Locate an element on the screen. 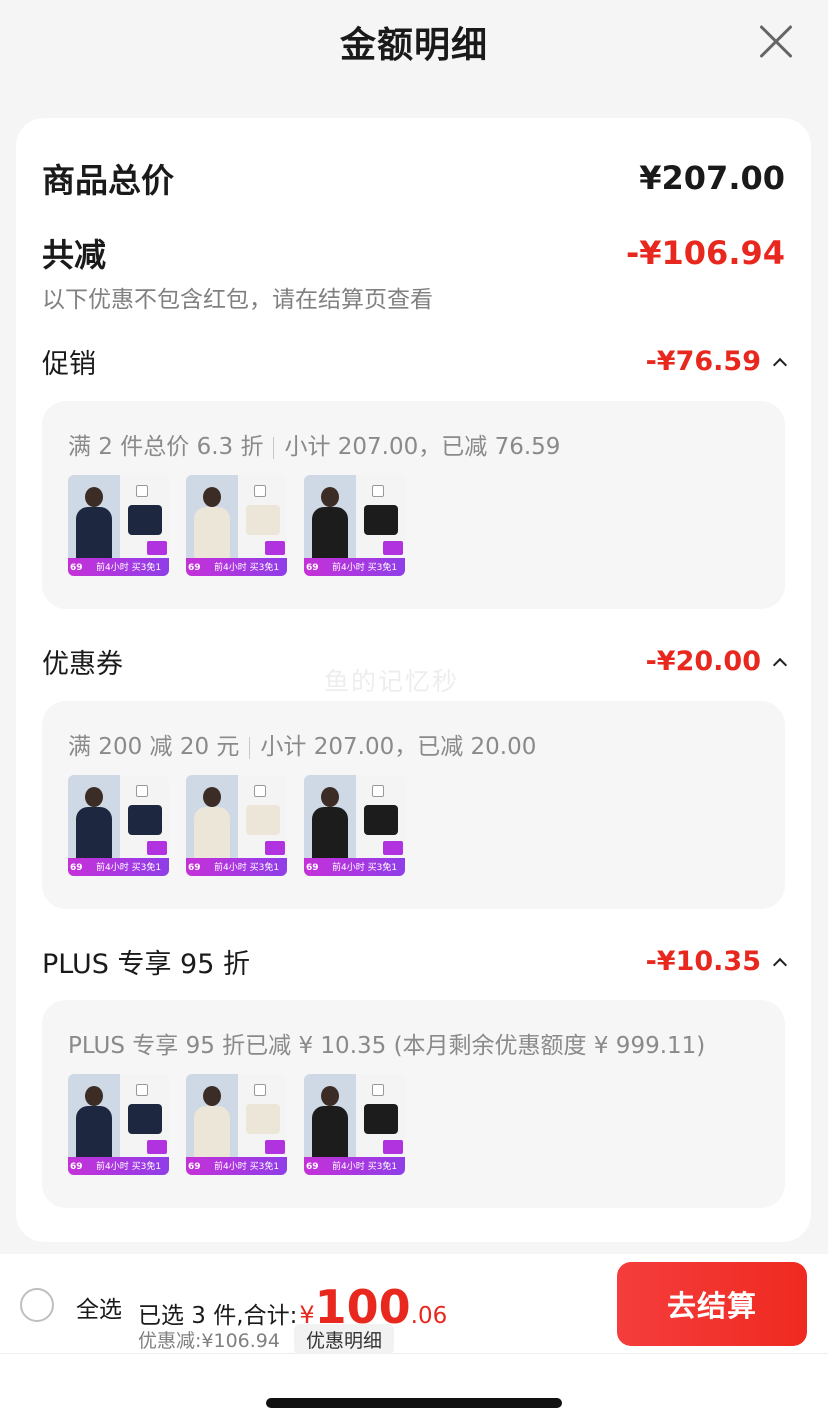  sheet-header: 金额明细 is located at coordinates (414, 45).